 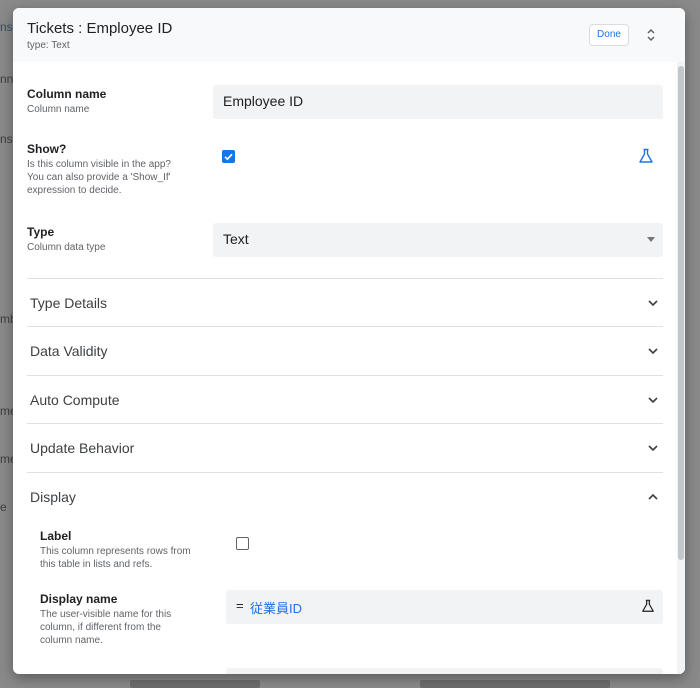 I want to click on next-field-input, so click(x=444, y=671).